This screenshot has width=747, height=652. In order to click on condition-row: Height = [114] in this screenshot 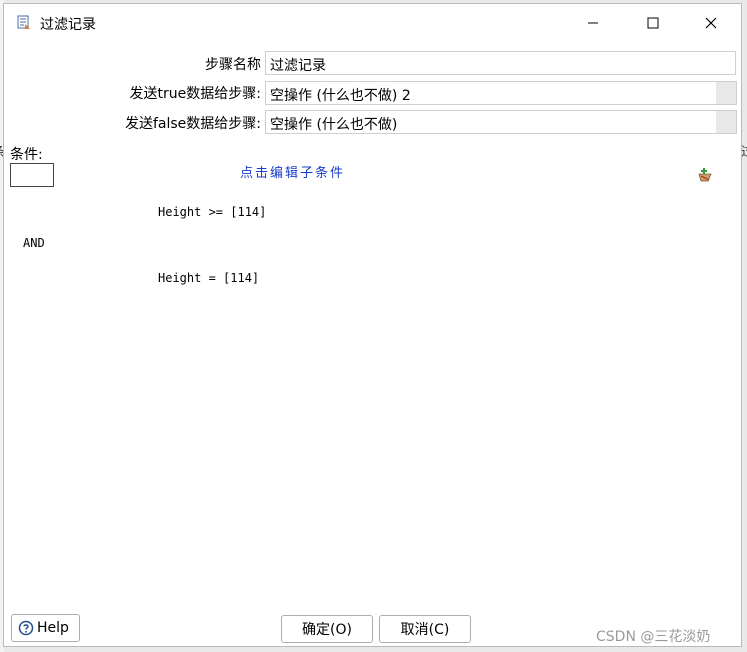, I will do `click(208, 278)`.